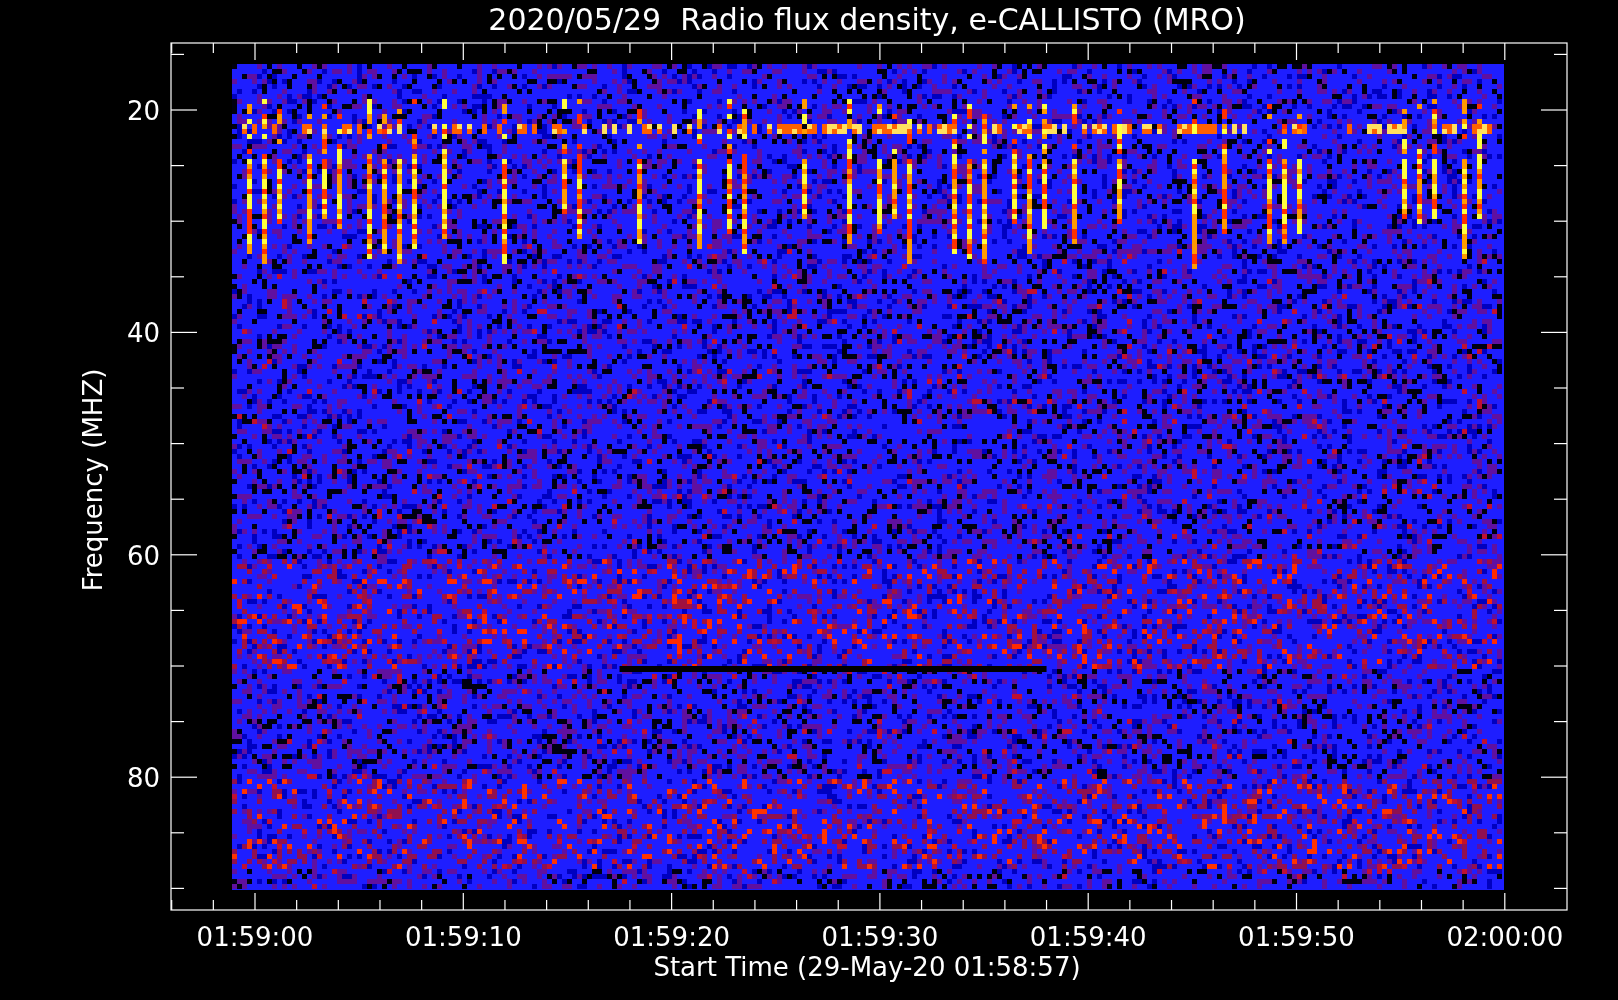 This screenshot has width=1618, height=1000. Describe the element at coordinates (143, 778) in the screenshot. I see `y-tick-label: 80` at that location.